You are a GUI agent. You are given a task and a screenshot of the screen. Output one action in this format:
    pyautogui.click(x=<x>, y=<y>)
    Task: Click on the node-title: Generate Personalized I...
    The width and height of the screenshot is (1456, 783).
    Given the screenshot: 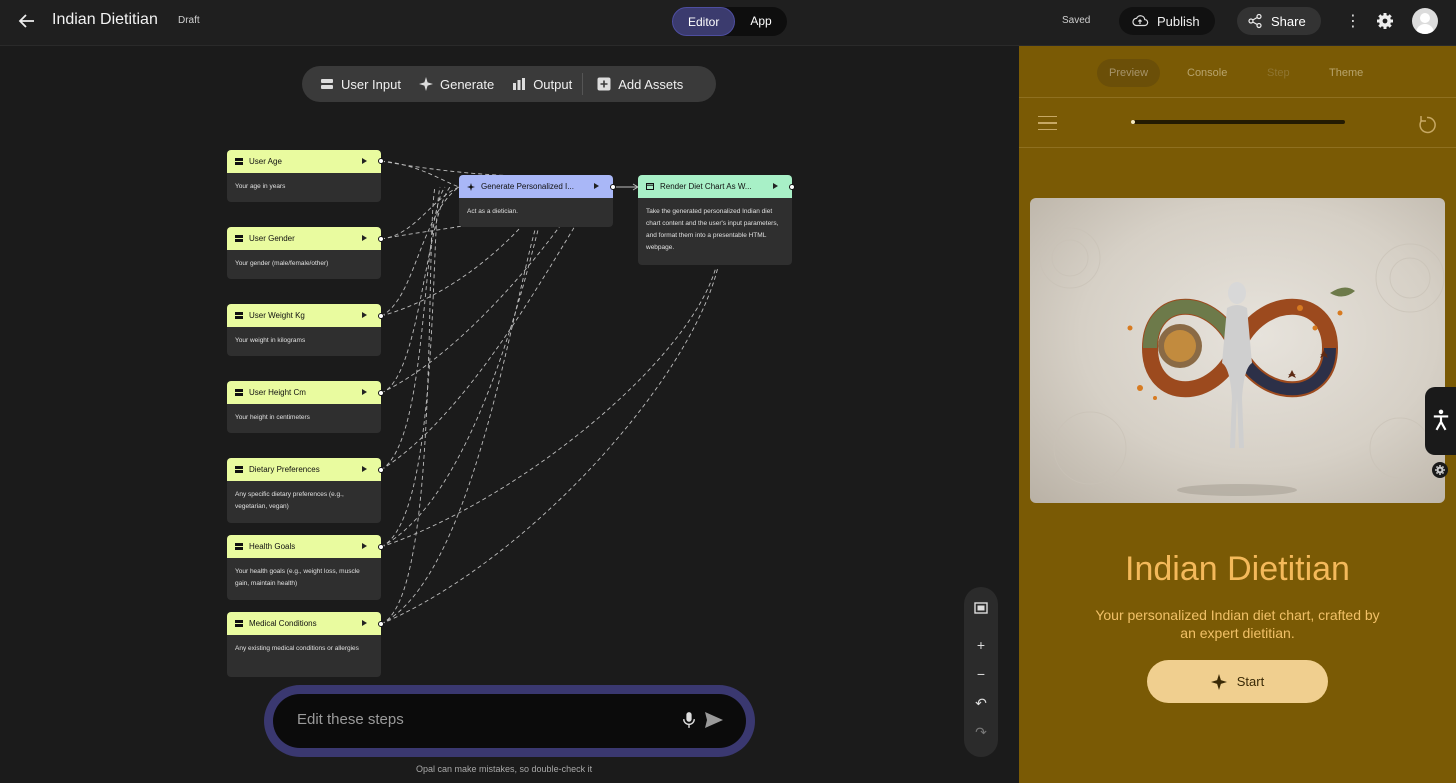 What is the action you would take?
    pyautogui.click(x=527, y=186)
    